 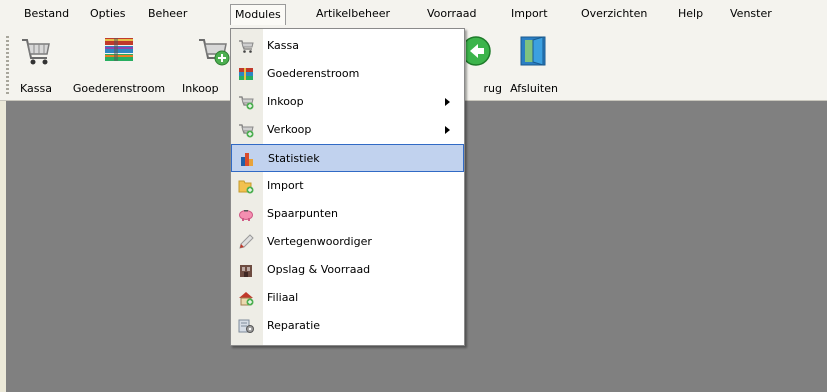 I want to click on toolbar-grip, so click(x=7, y=65).